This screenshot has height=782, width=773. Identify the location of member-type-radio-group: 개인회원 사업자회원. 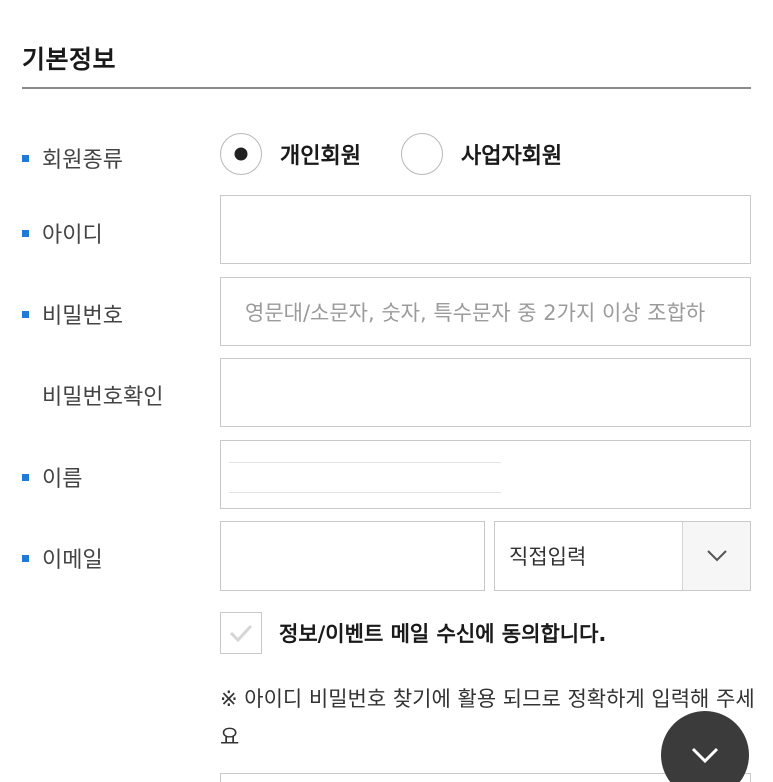
(391, 154).